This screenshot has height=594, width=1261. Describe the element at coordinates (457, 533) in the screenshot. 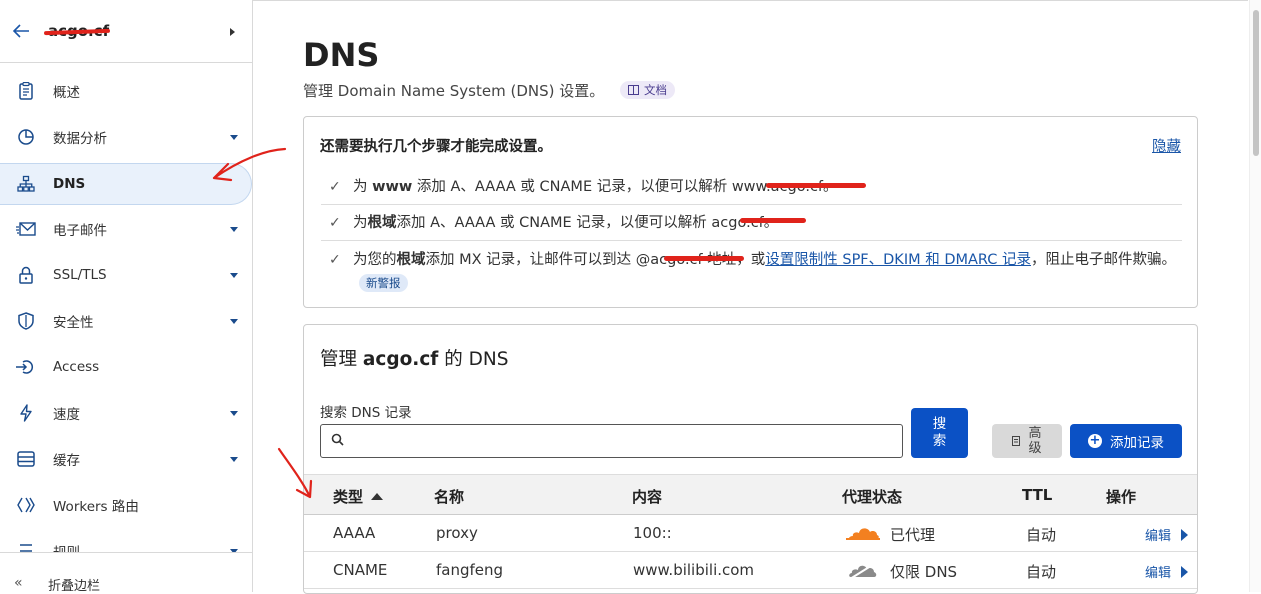

I see `record-name: proxy` at that location.